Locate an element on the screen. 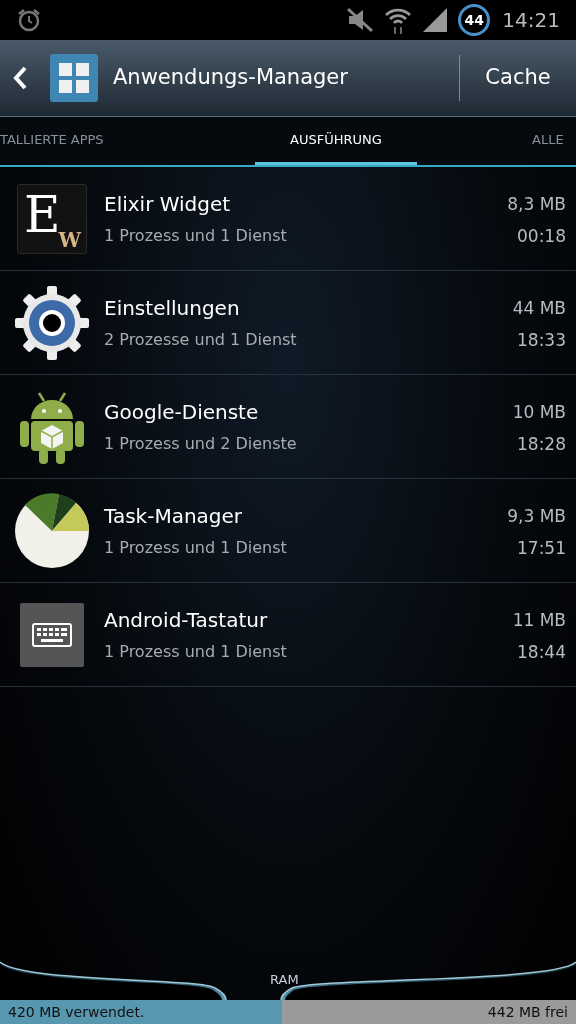 This screenshot has height=1024, width=576. screen-title: Anwendungs-Manager is located at coordinates (231, 78).